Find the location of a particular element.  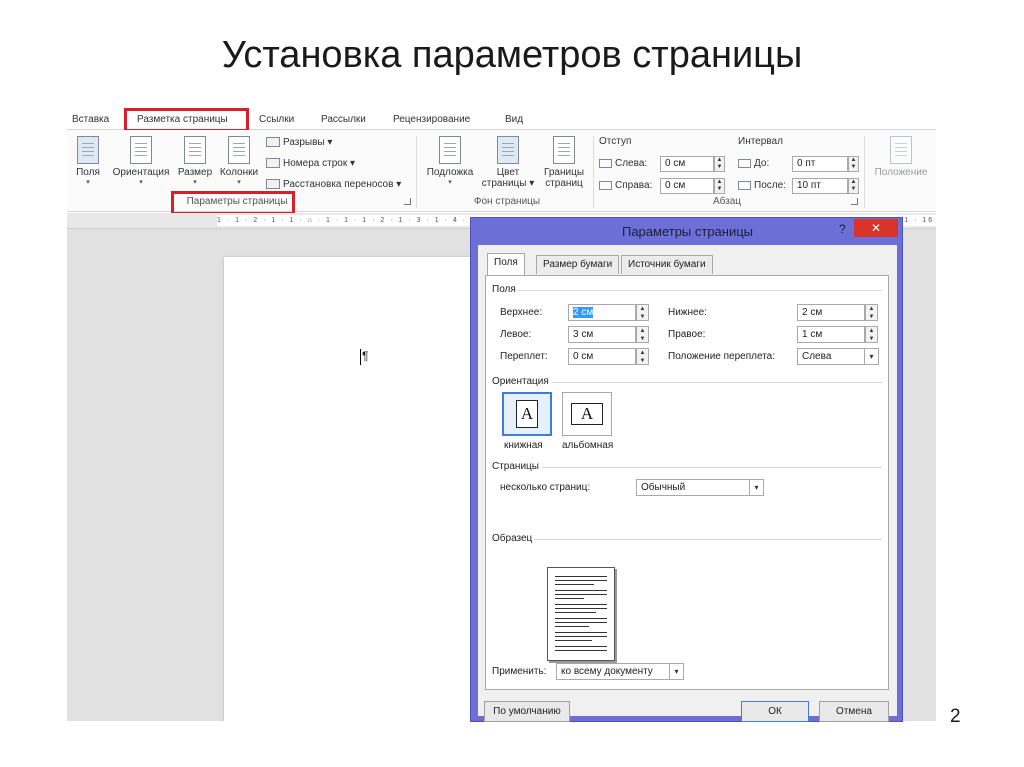

indent-right-spinner: ▲ ▼ is located at coordinates (719, 186).